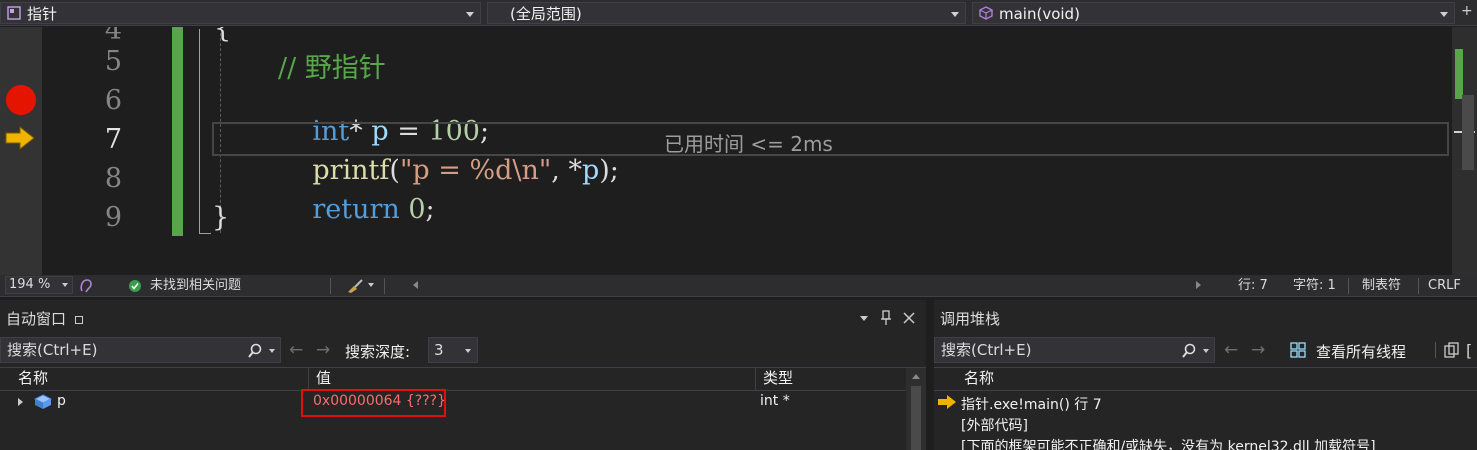 The width and height of the screenshot is (1477, 450). Describe the element at coordinates (775, 401) in the screenshot. I see `row-type: int *` at that location.